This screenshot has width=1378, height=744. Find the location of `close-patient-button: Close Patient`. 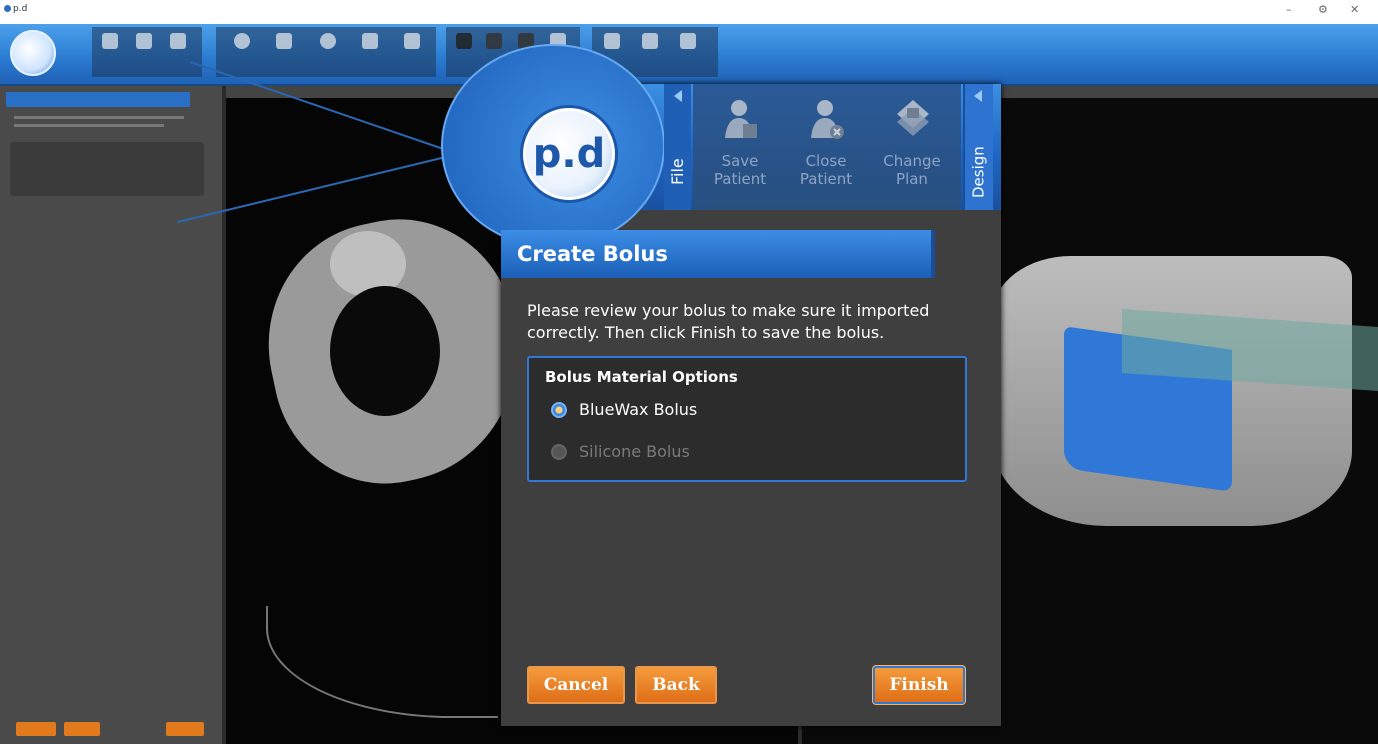

close-patient-button: Close Patient is located at coordinates (826, 147).